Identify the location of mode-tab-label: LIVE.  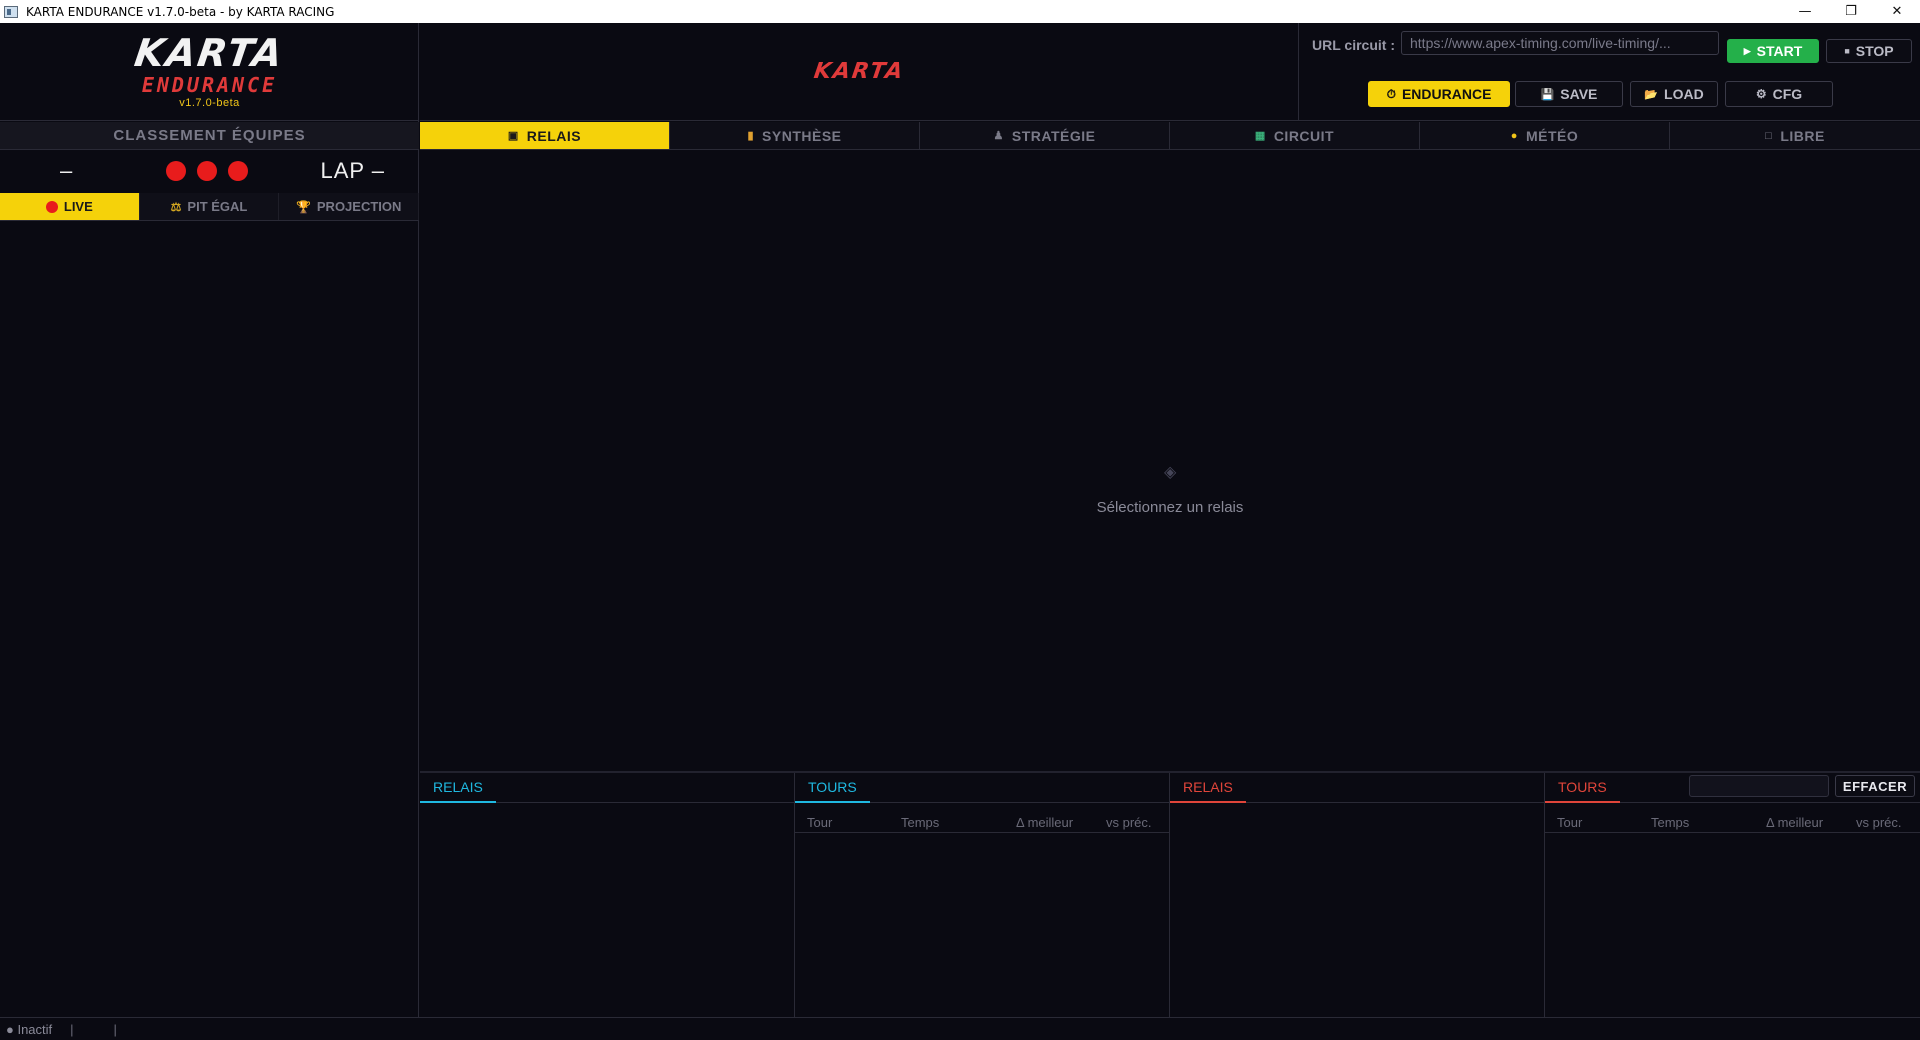
(78, 206).